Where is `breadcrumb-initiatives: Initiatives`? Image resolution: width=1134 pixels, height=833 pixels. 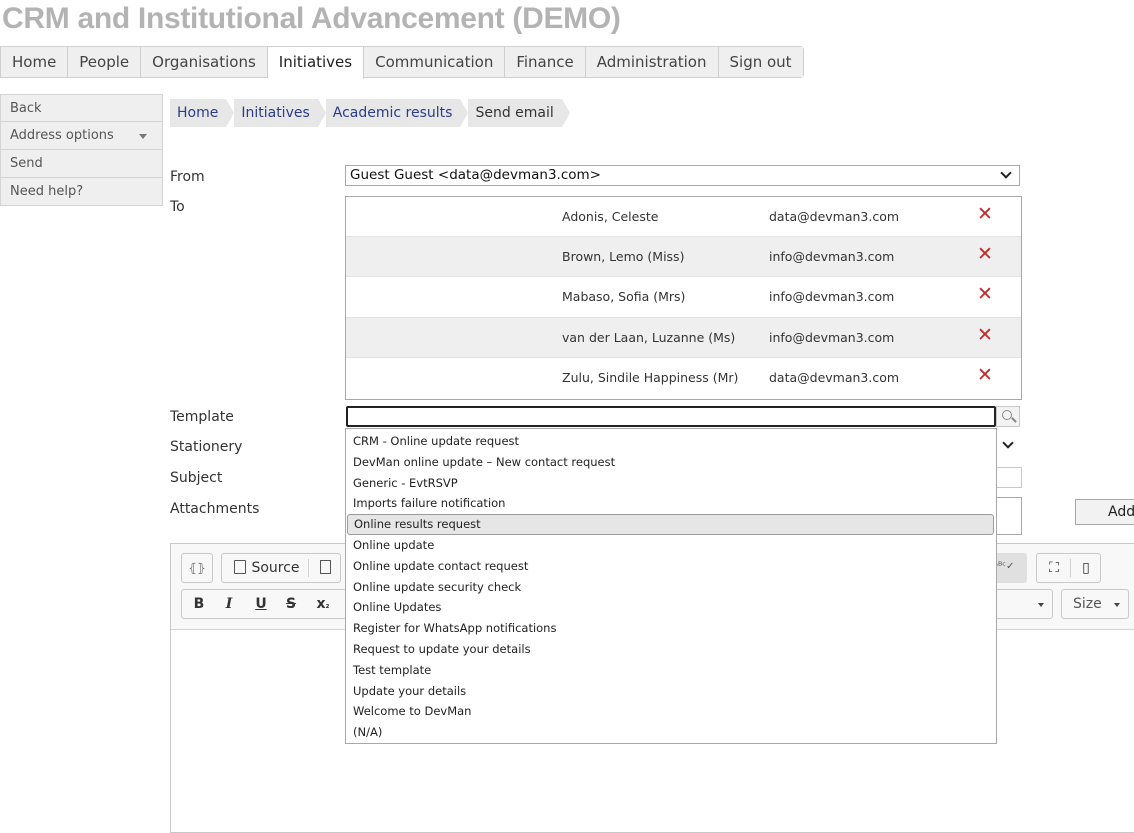
breadcrumb-initiatives: Initiatives is located at coordinates (280, 113).